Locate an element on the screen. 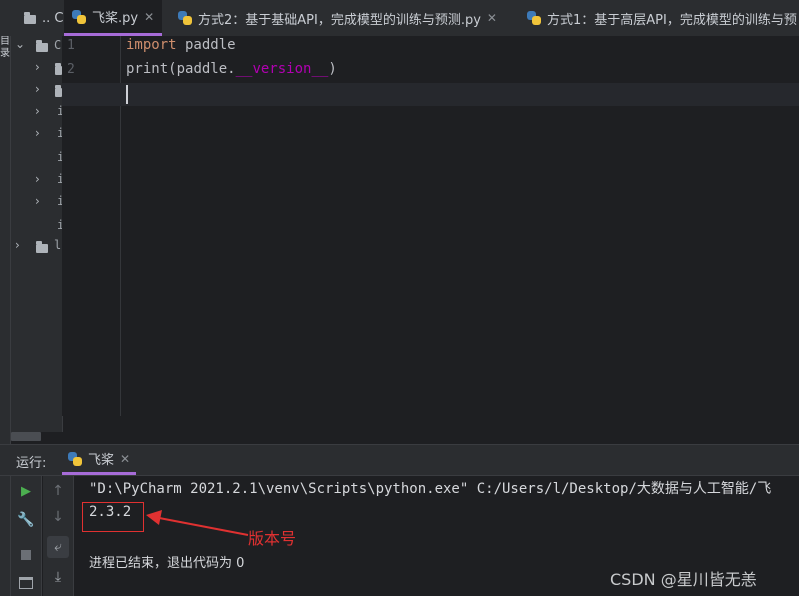 The width and height of the screenshot is (799, 596). watermark: CSDN @星川皆无恙 is located at coordinates (683, 579).